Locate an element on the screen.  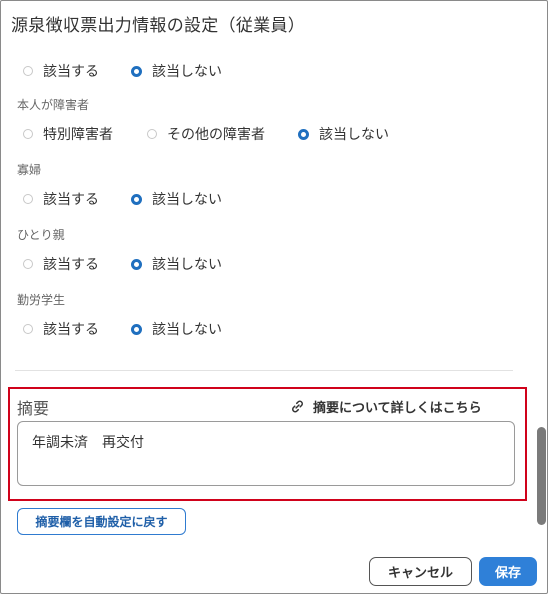
radio-option: その他の障害者 is located at coordinates (222, 134).